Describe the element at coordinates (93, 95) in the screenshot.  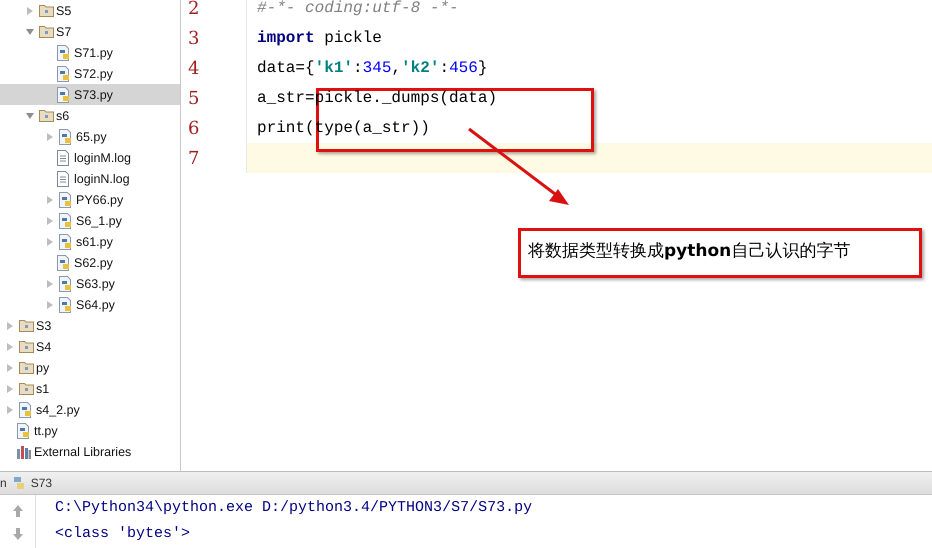
I see `tree-item-label: S73.py` at that location.